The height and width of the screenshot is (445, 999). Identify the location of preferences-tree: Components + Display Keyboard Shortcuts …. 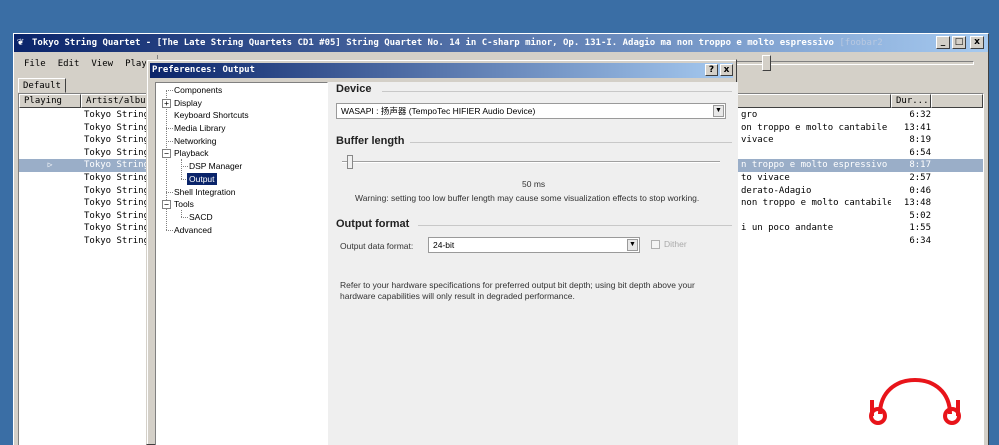
(241, 263).